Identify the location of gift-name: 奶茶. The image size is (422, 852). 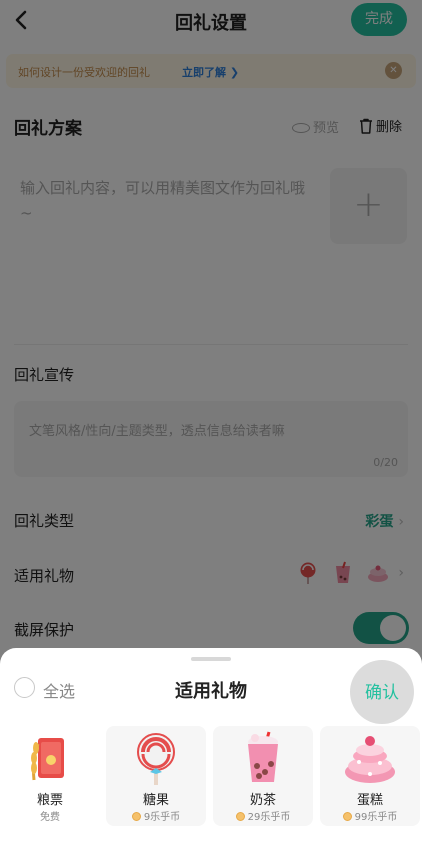
(262, 800).